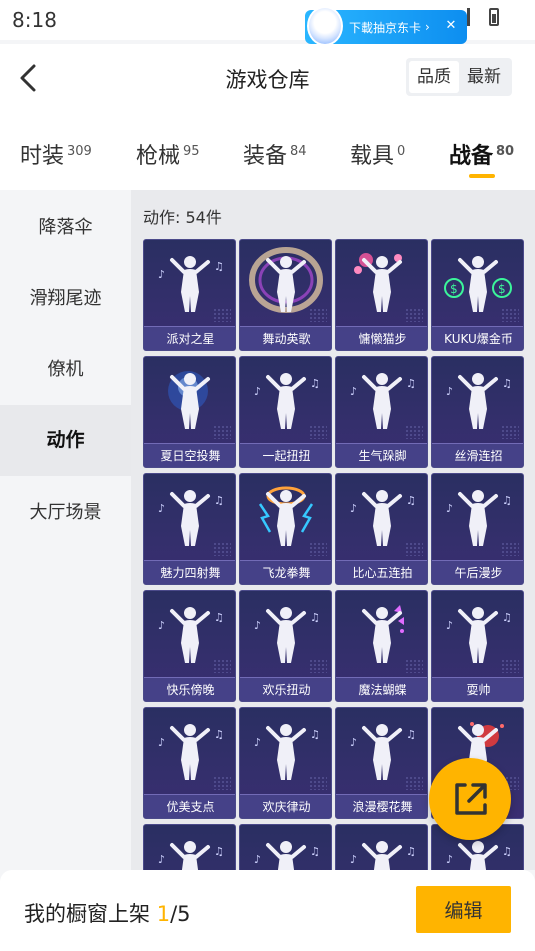  I want to click on emote-label: 舞动英歌, so click(285, 338).